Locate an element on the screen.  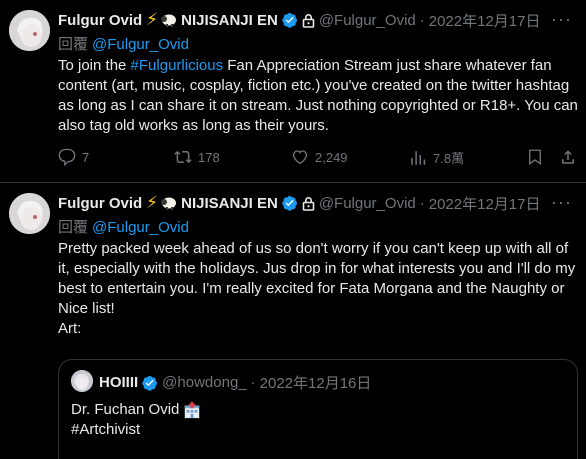
quote-handle: @howdong_ is located at coordinates (204, 382).